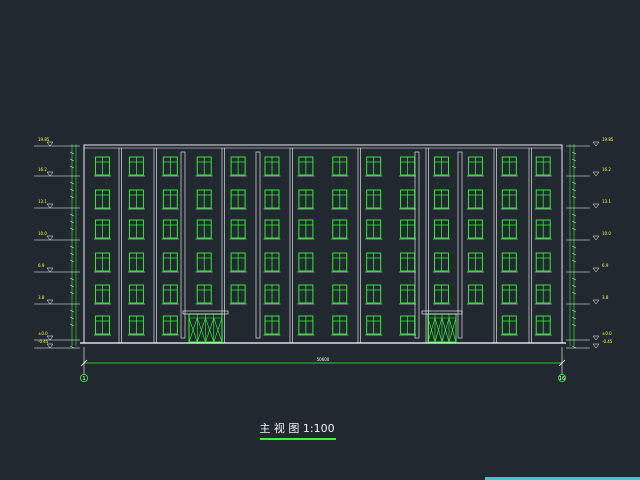  Describe the element at coordinates (83, 379) in the screenshot. I see `axis-label-left: 1` at that location.